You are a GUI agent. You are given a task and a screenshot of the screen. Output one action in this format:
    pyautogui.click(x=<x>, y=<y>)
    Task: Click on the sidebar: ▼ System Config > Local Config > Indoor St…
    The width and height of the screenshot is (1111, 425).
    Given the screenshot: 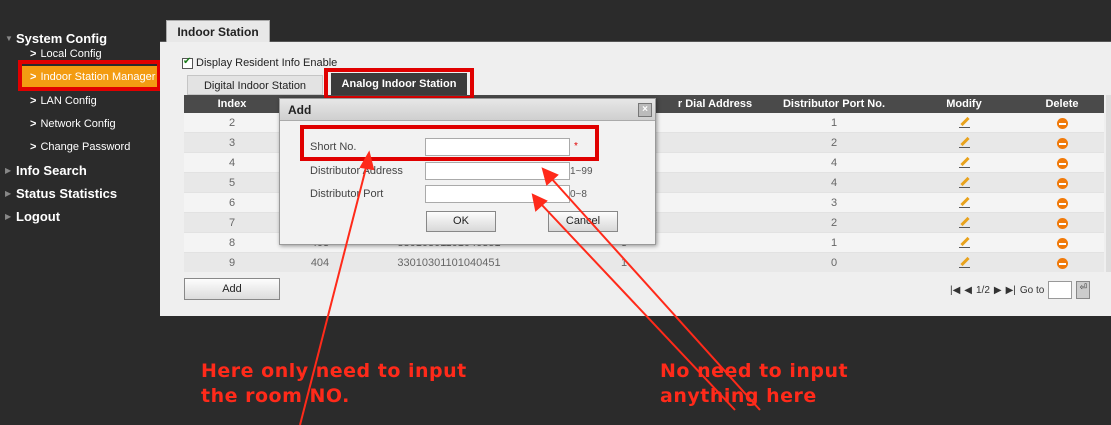 What is the action you would take?
    pyautogui.click(x=81, y=212)
    